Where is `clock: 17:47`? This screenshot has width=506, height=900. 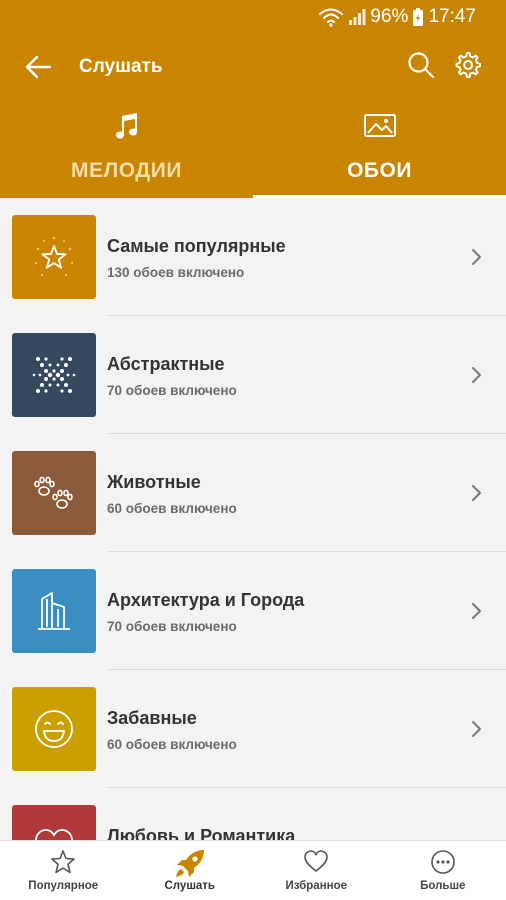 clock: 17:47 is located at coordinates (452, 16).